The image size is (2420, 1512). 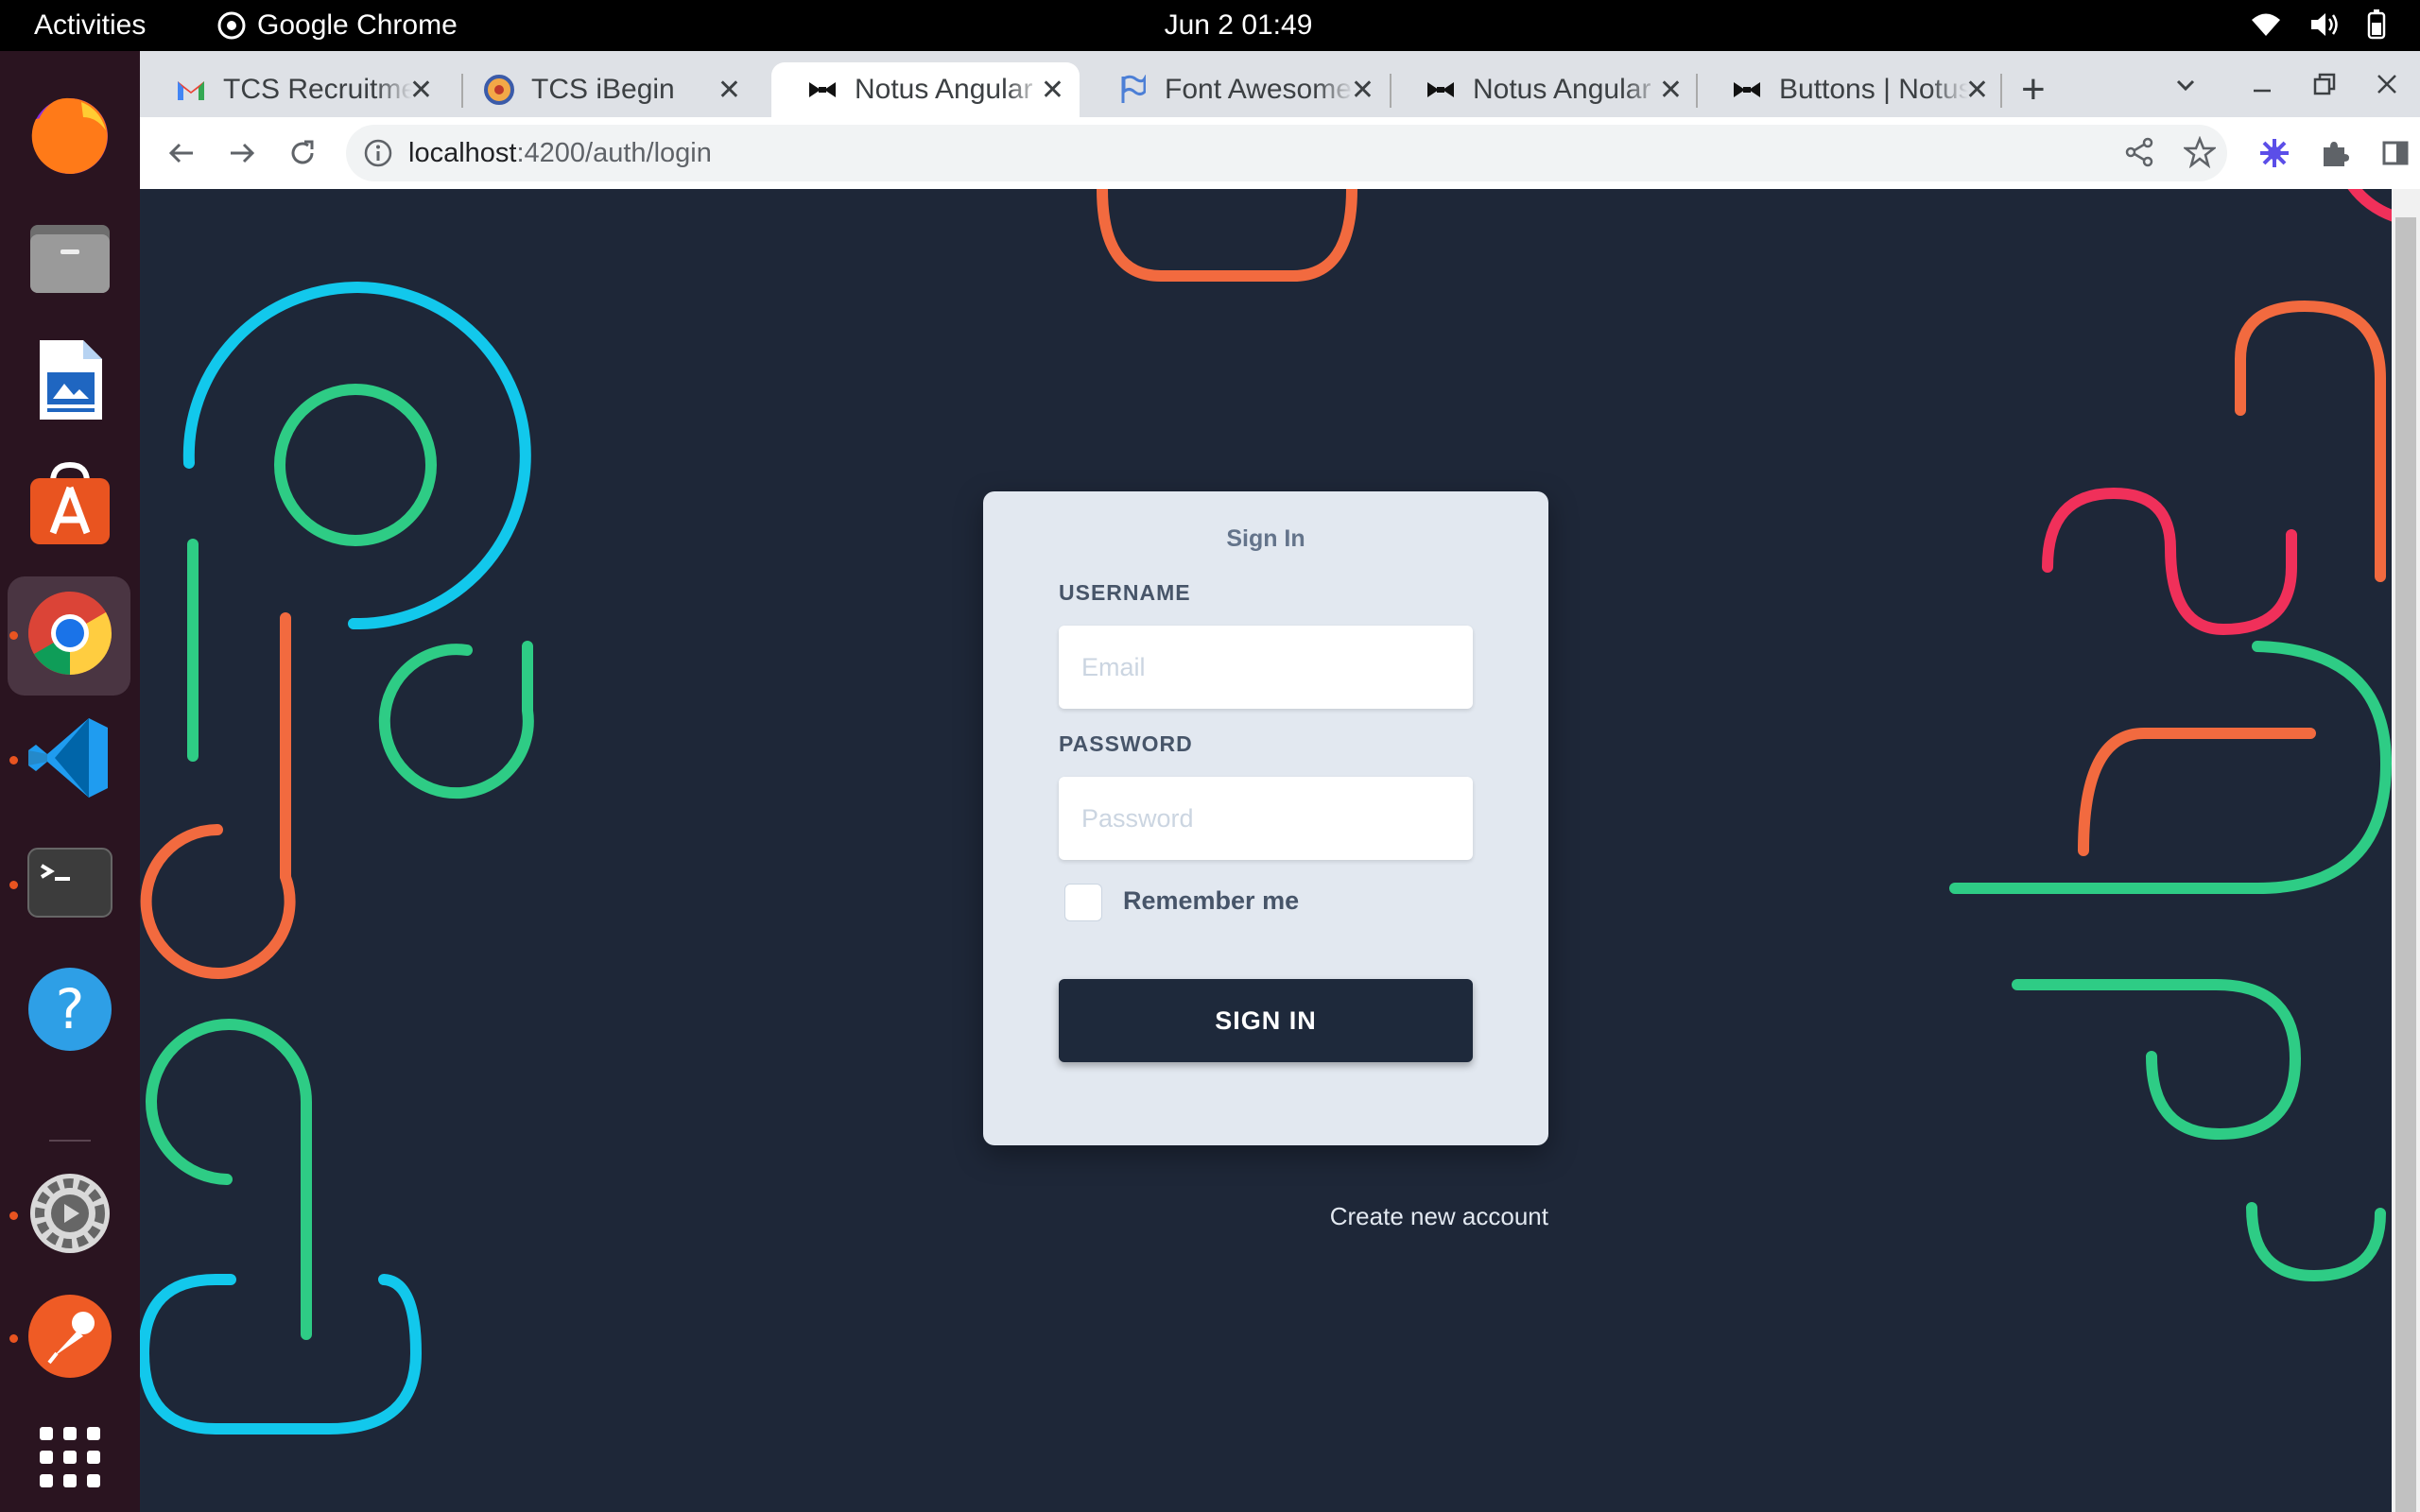 What do you see at coordinates (2376, 24) in the screenshot?
I see `battery-icon` at bounding box center [2376, 24].